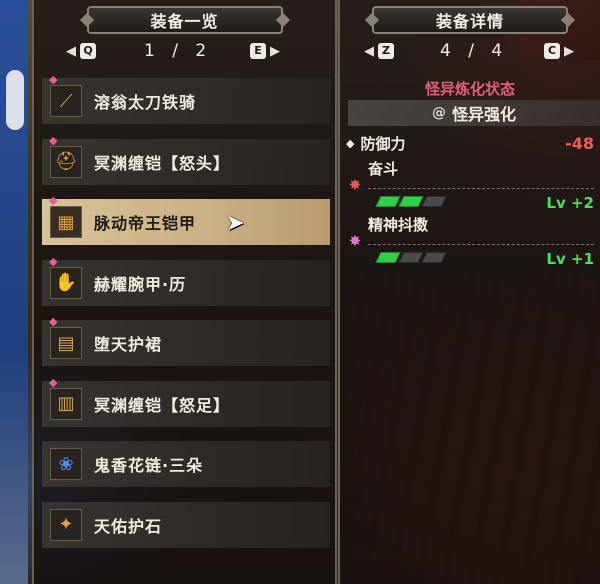 This screenshot has width=600, height=584. What do you see at coordinates (383, 169) in the screenshot?
I see `skill-name: 奋斗` at bounding box center [383, 169].